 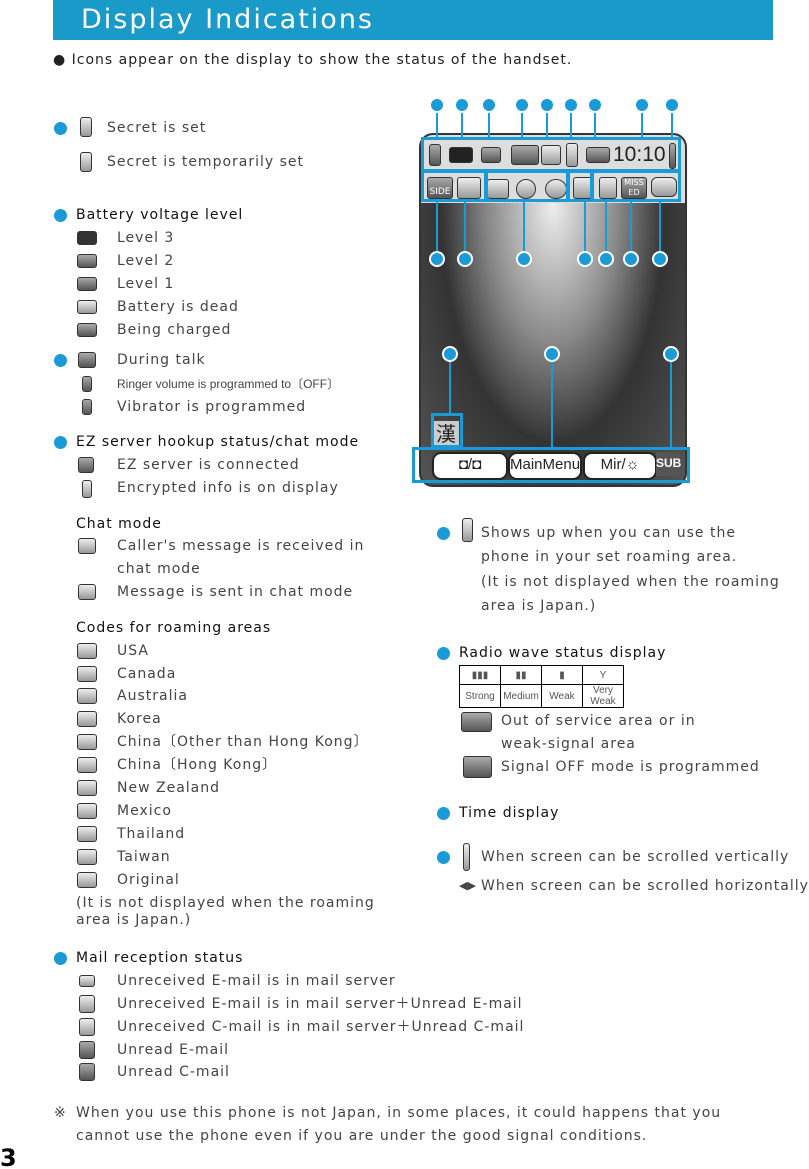 What do you see at coordinates (119, 524) in the screenshot?
I see `chat-heading: Chat mode` at bounding box center [119, 524].